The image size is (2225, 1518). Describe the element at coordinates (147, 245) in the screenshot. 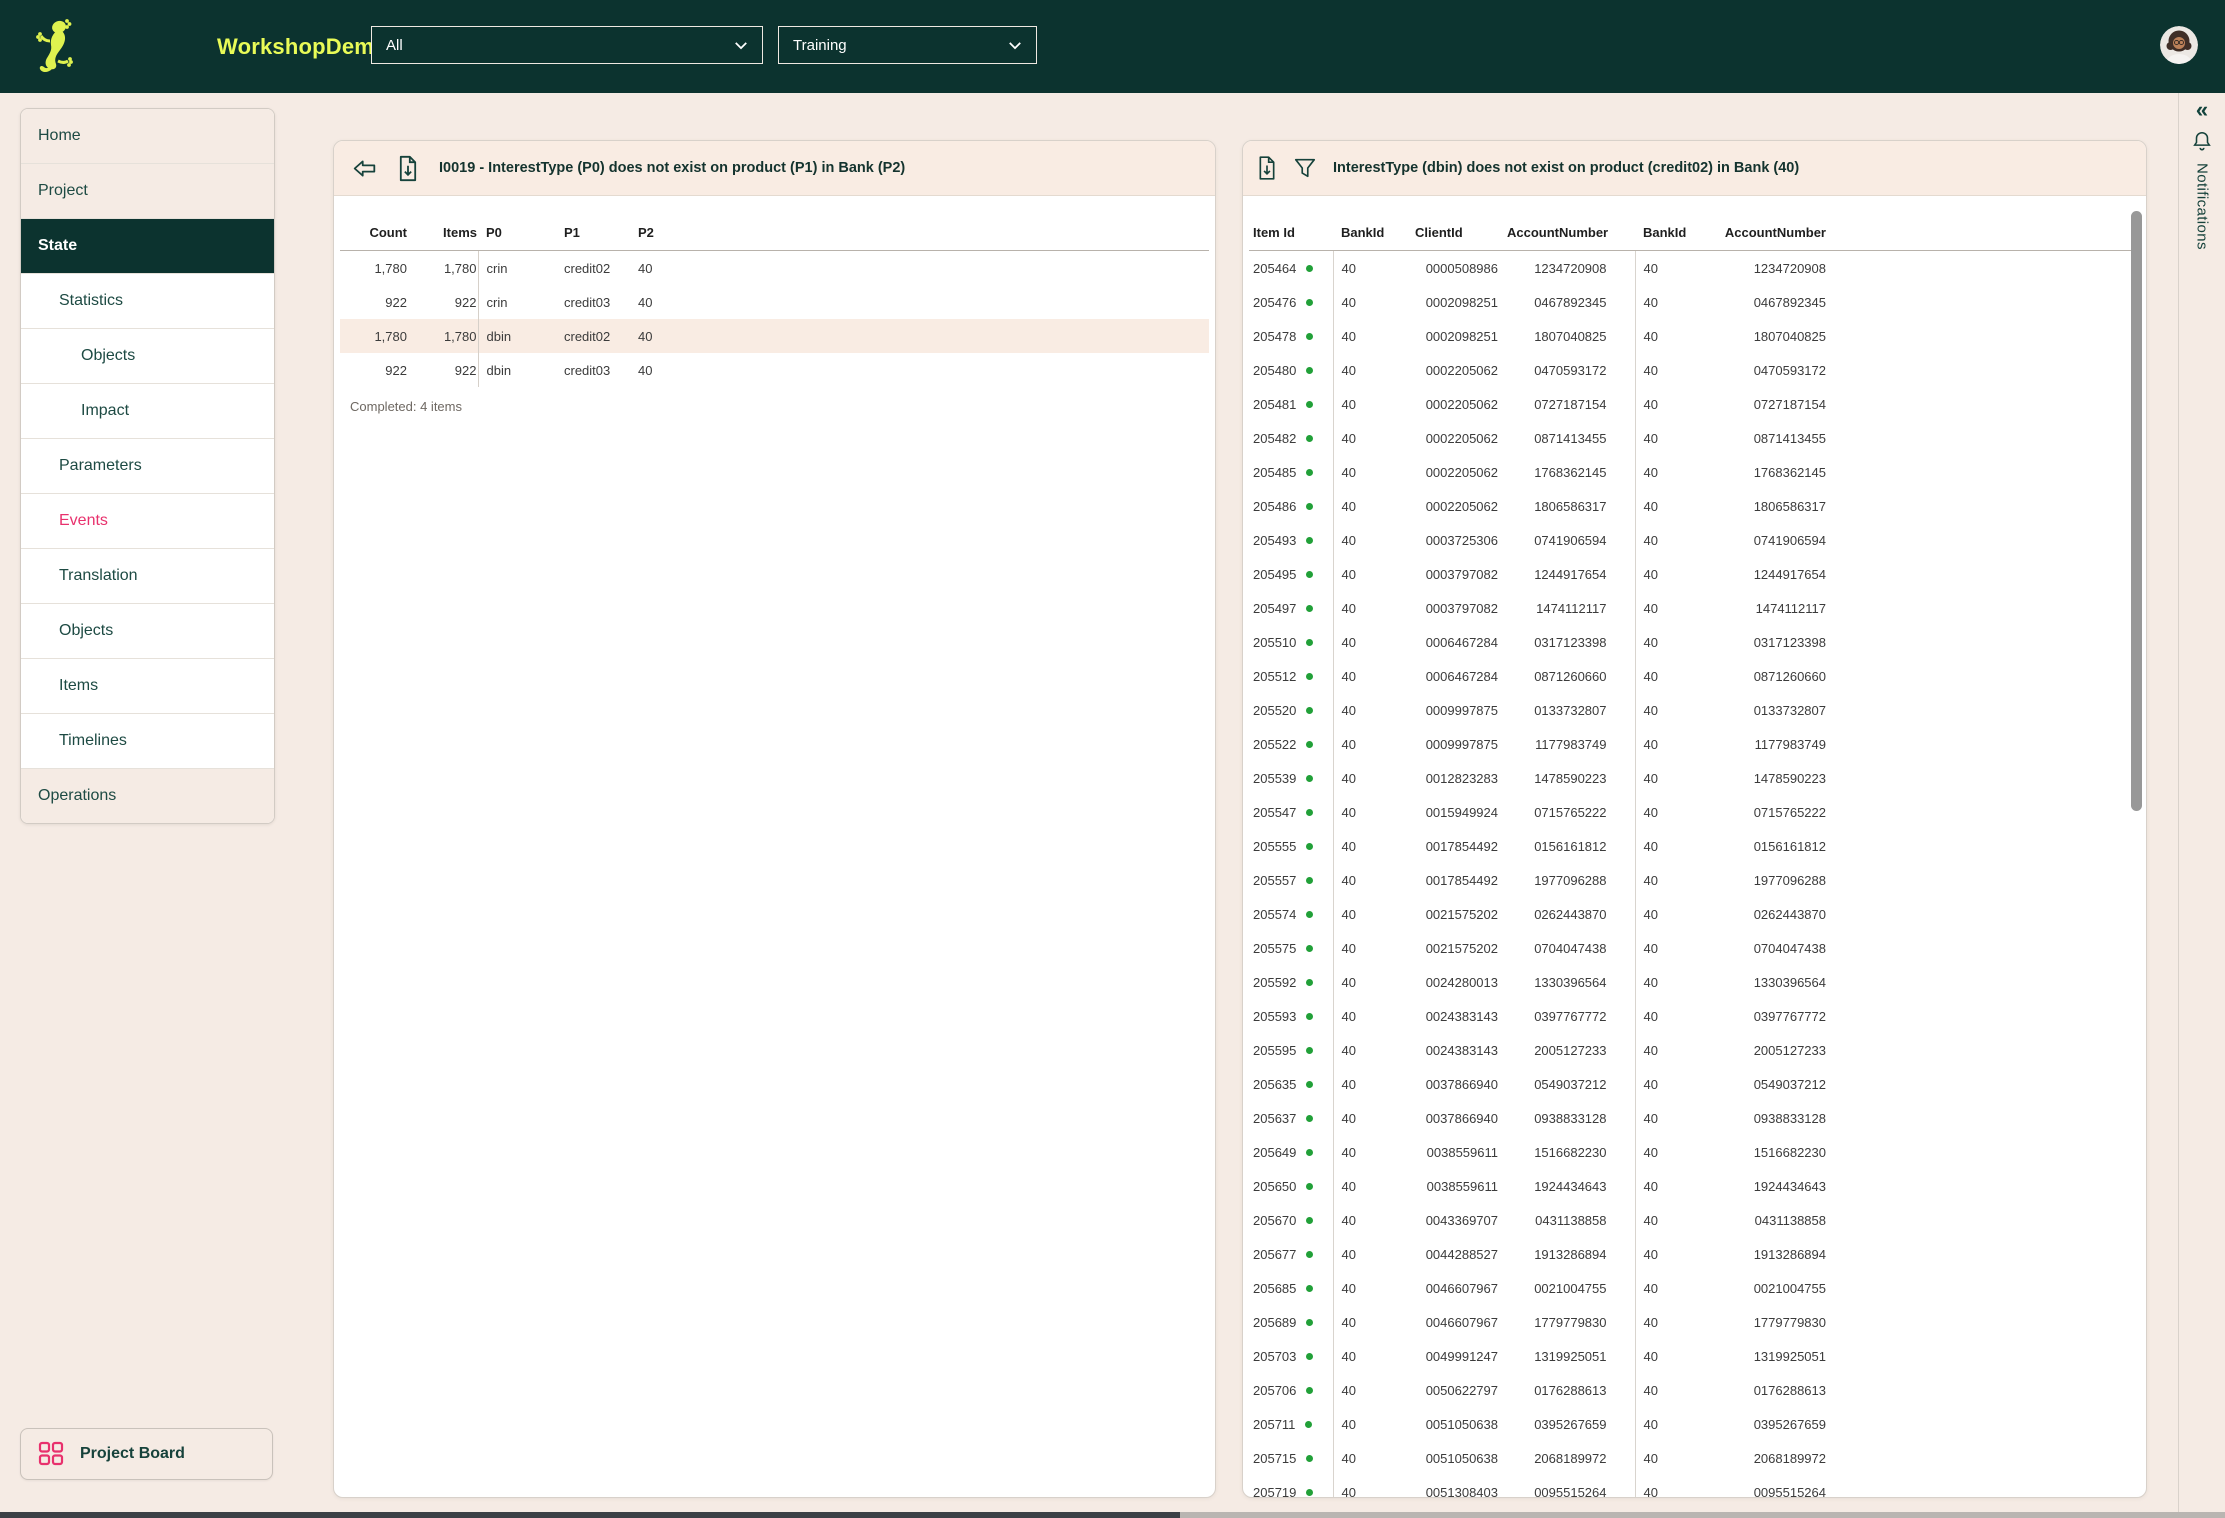

I see `sidebar-item-state: State` at that location.